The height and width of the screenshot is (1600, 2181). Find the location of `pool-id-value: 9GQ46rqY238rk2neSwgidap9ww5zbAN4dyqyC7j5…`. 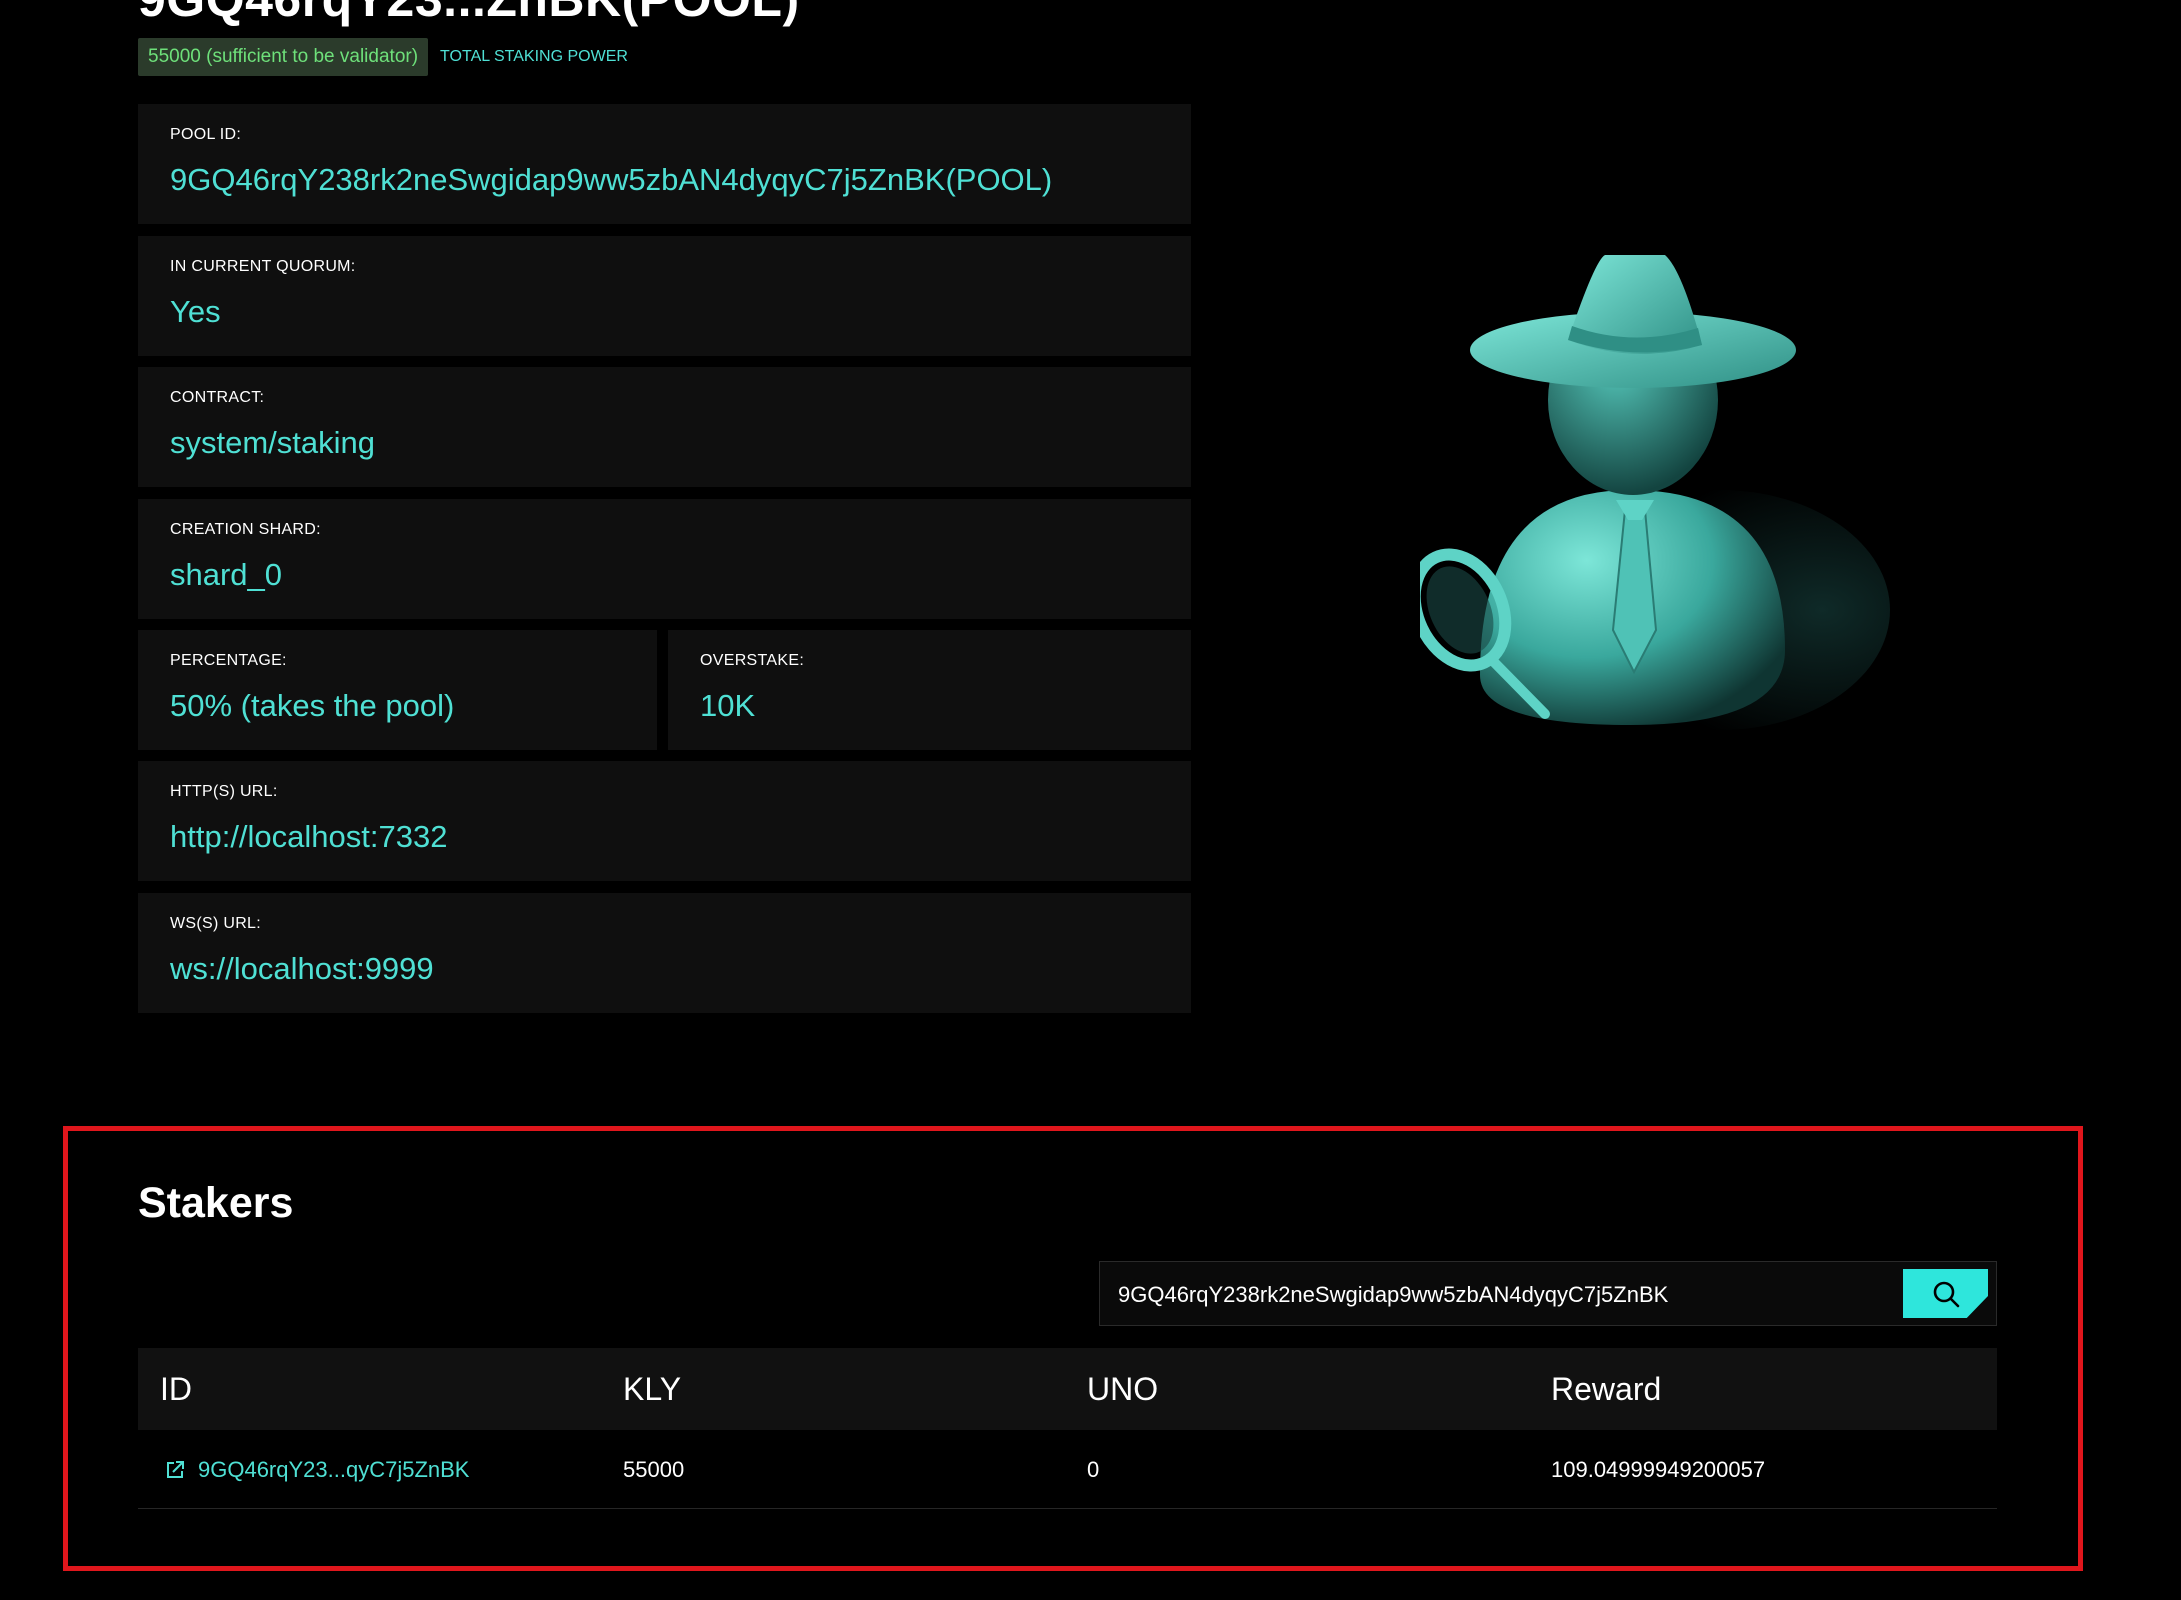

pool-id-value: 9GQ46rqY238rk2neSwgidap9ww5zbAN4dyqyC7j5… is located at coordinates (611, 179).